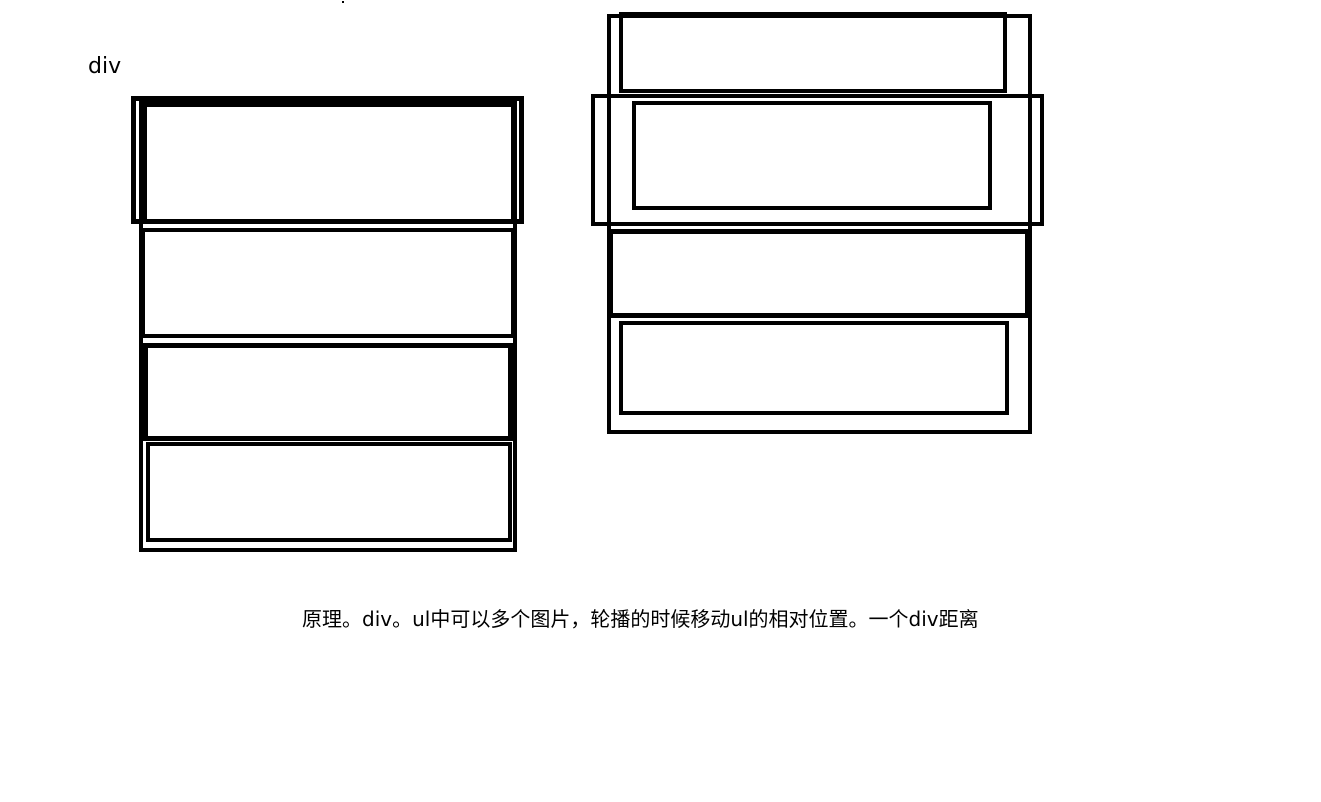 The width and height of the screenshot is (1321, 802). What do you see at coordinates (819, 273) in the screenshot?
I see `right-item-3-box` at bounding box center [819, 273].